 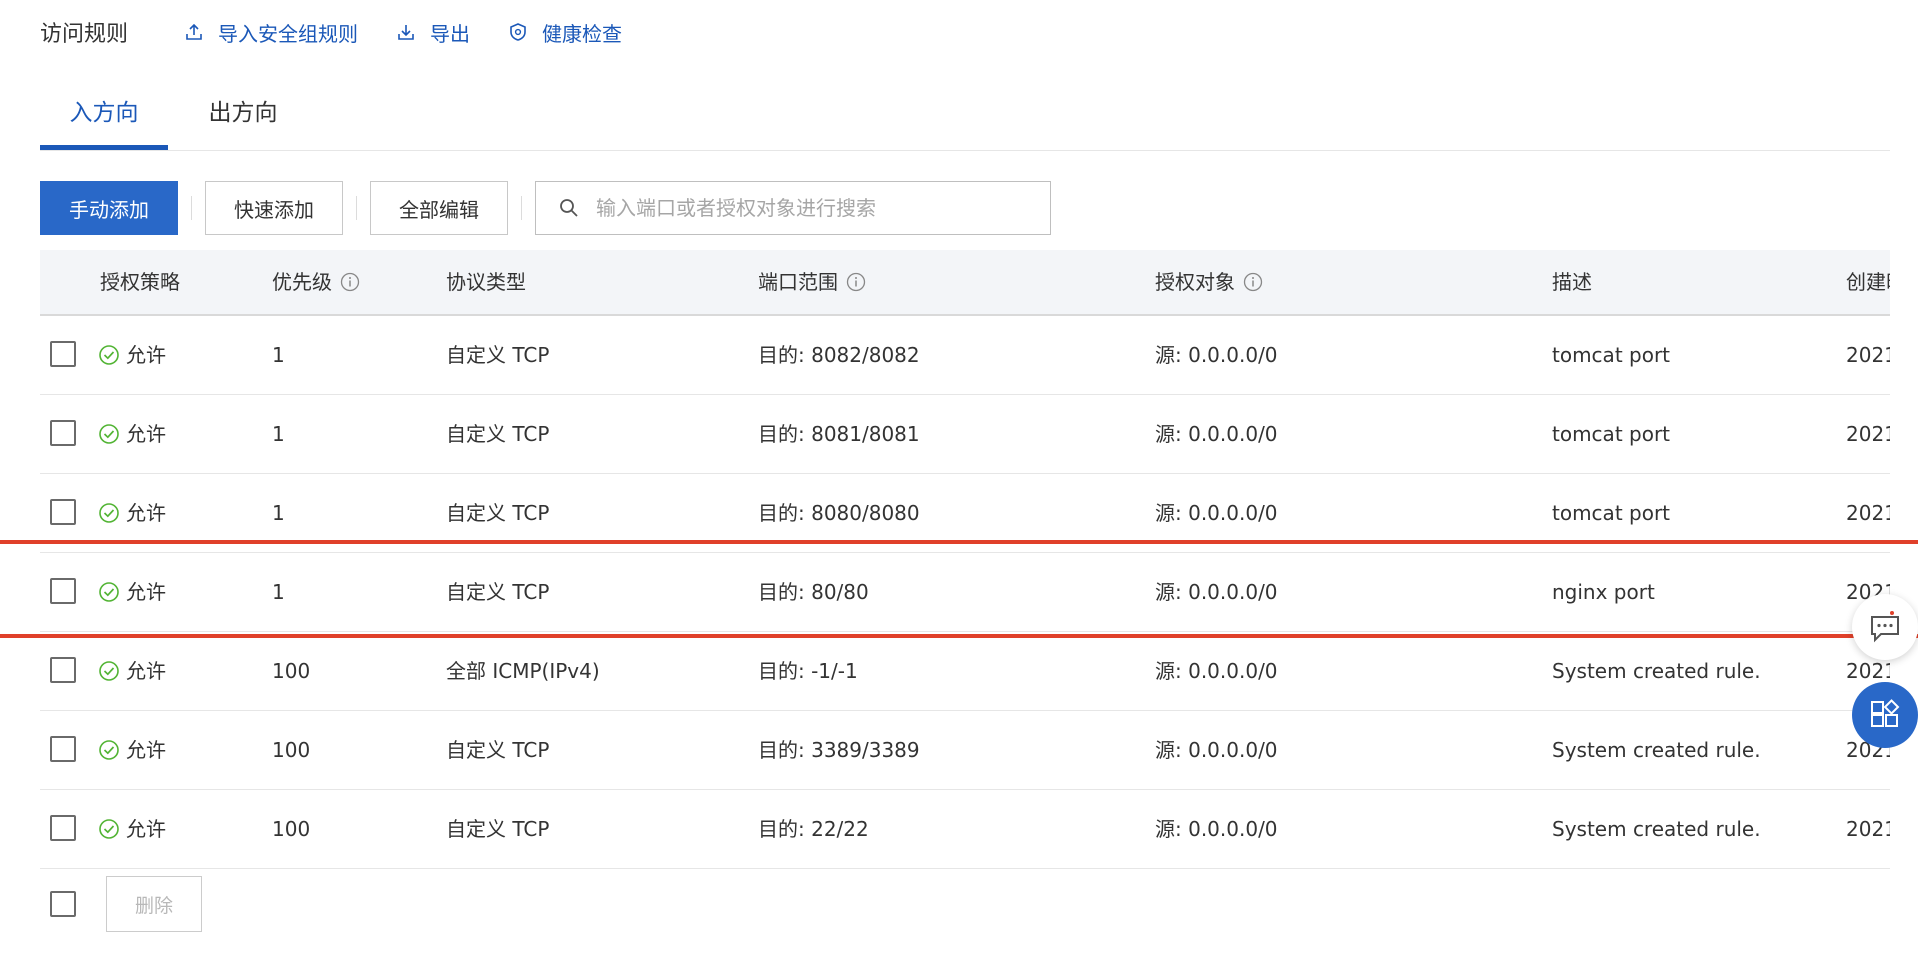 What do you see at coordinates (839, 355) in the screenshot?
I see `port-cell: 目的: 8082/8082` at bounding box center [839, 355].